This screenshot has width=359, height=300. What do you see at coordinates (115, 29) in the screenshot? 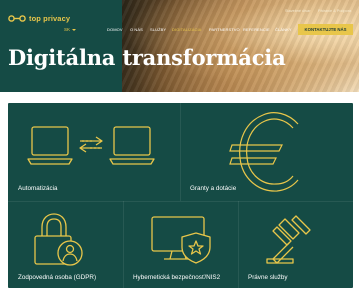
I see `nav-item-domov: DOMOV` at bounding box center [115, 29].